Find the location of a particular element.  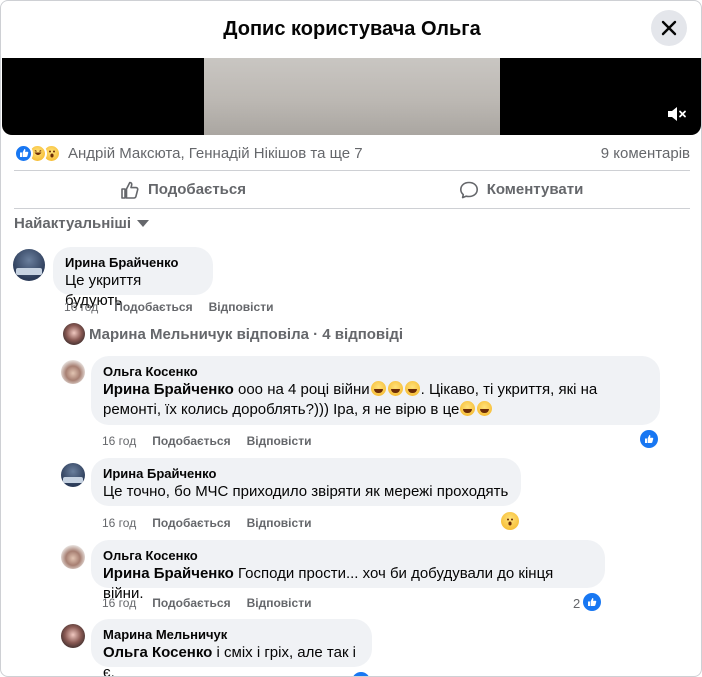

replies-summary-link: Марина Мельничук відповіла · 4 відповіді is located at coordinates (246, 334).